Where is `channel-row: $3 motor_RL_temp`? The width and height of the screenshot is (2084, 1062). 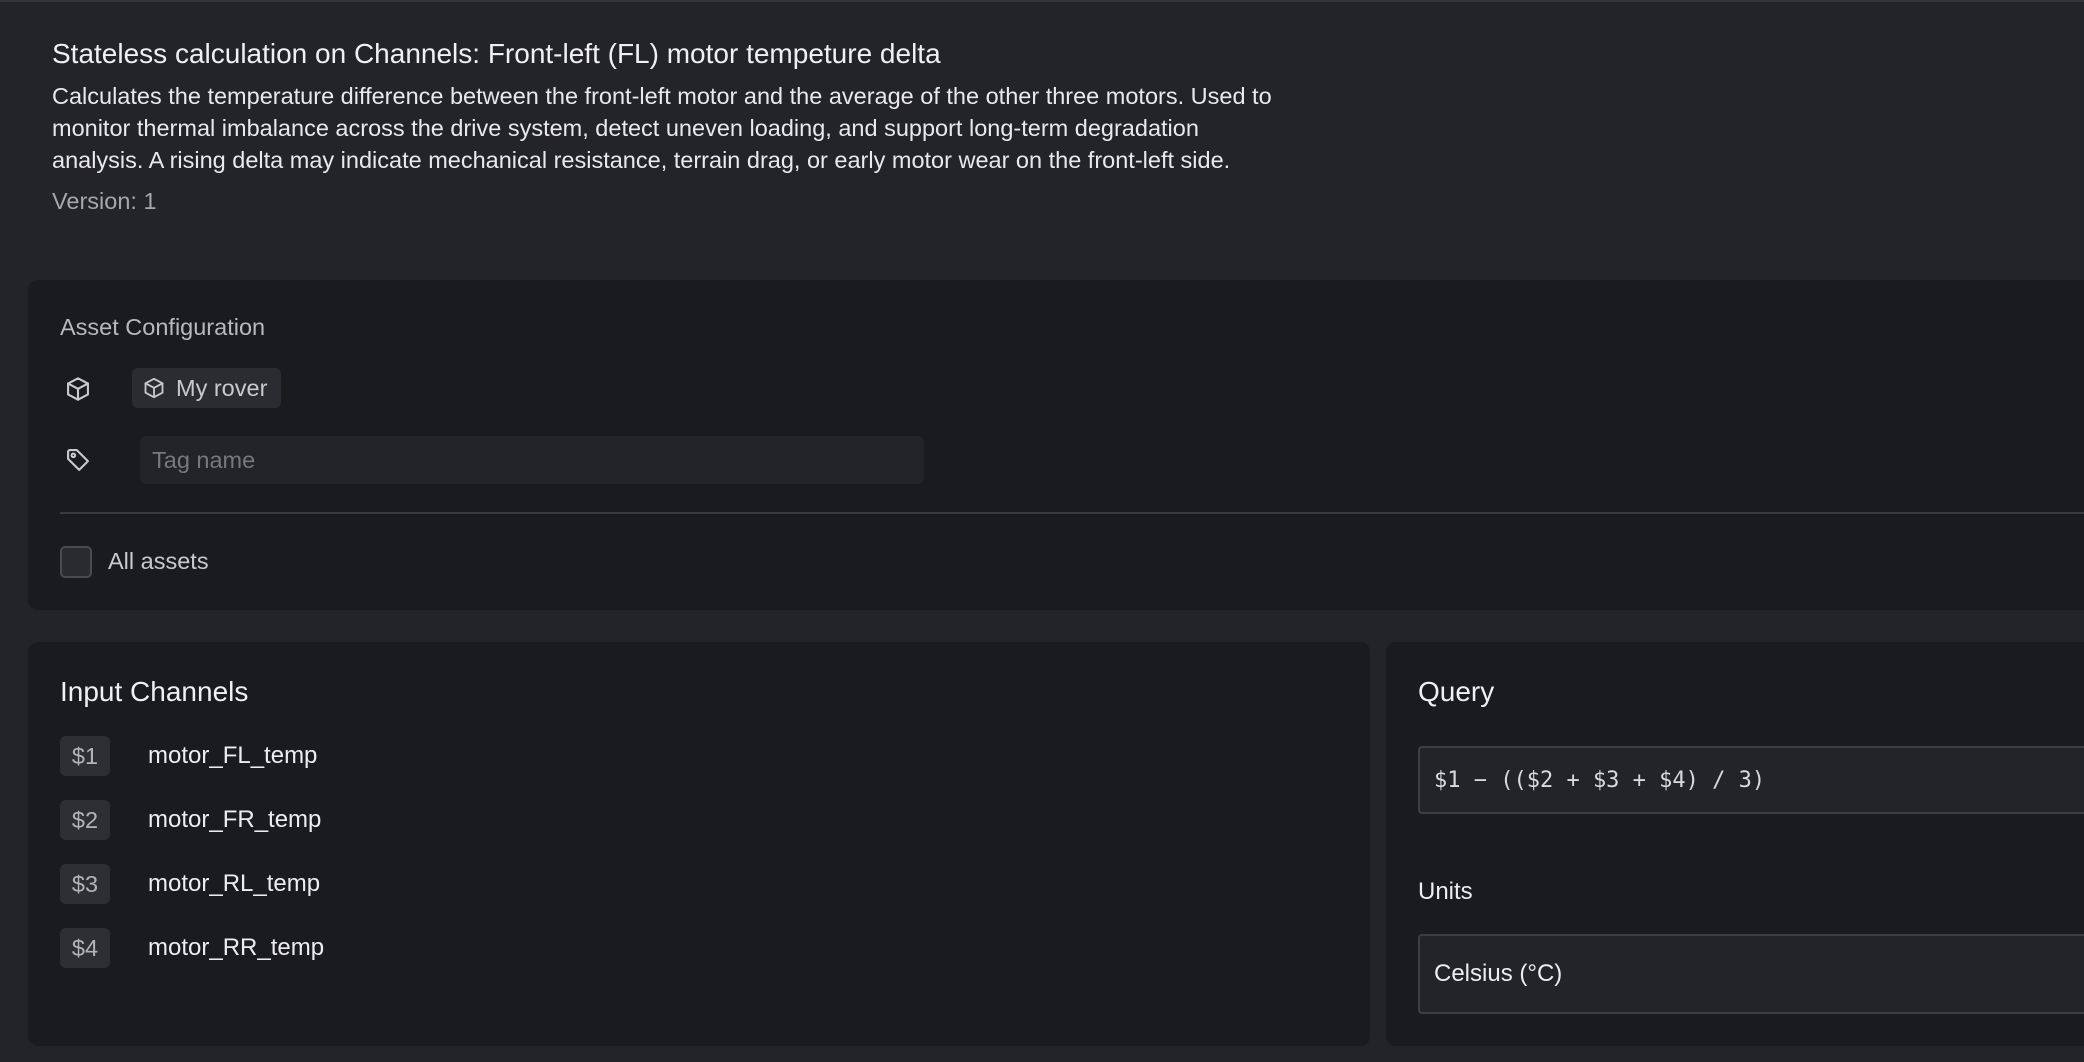
channel-row: $3 motor_RL_temp is located at coordinates (192, 884).